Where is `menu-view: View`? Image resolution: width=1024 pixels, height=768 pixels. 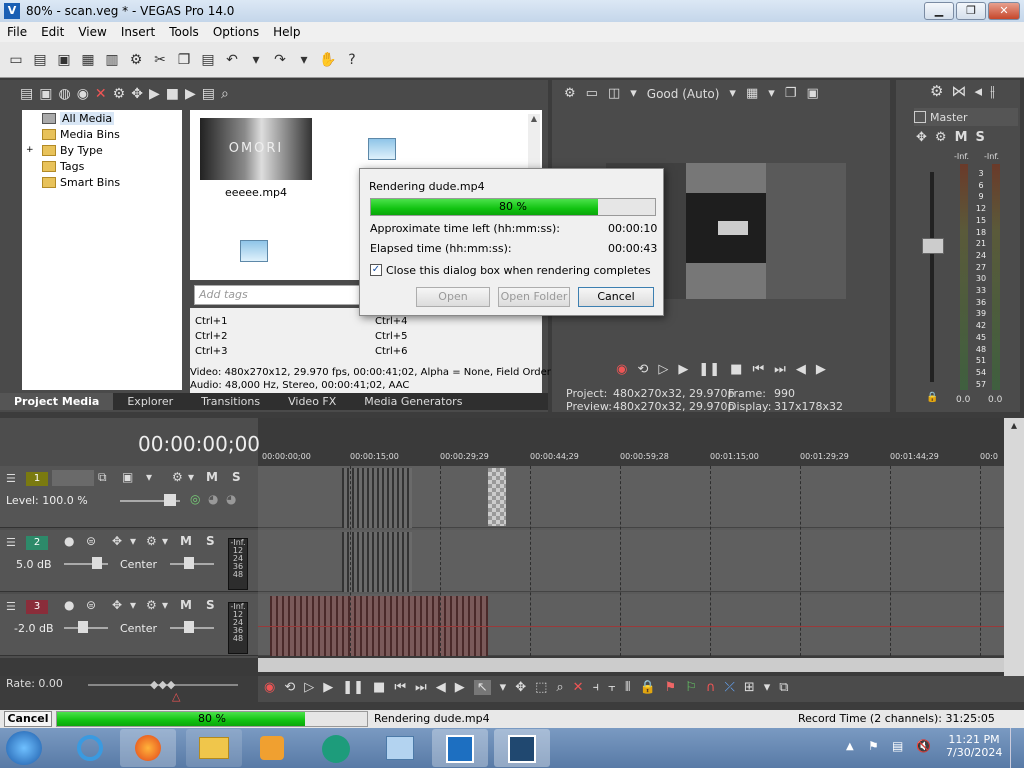 menu-view: View is located at coordinates (92, 32).